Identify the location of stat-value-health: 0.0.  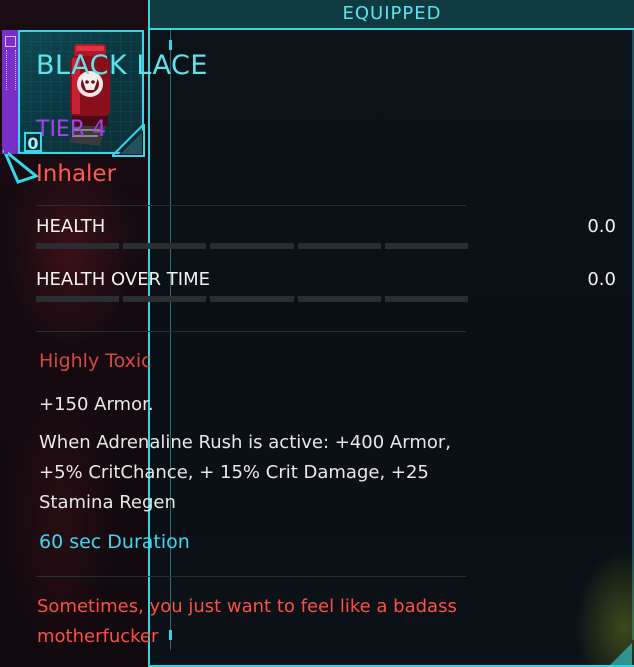
(601, 226).